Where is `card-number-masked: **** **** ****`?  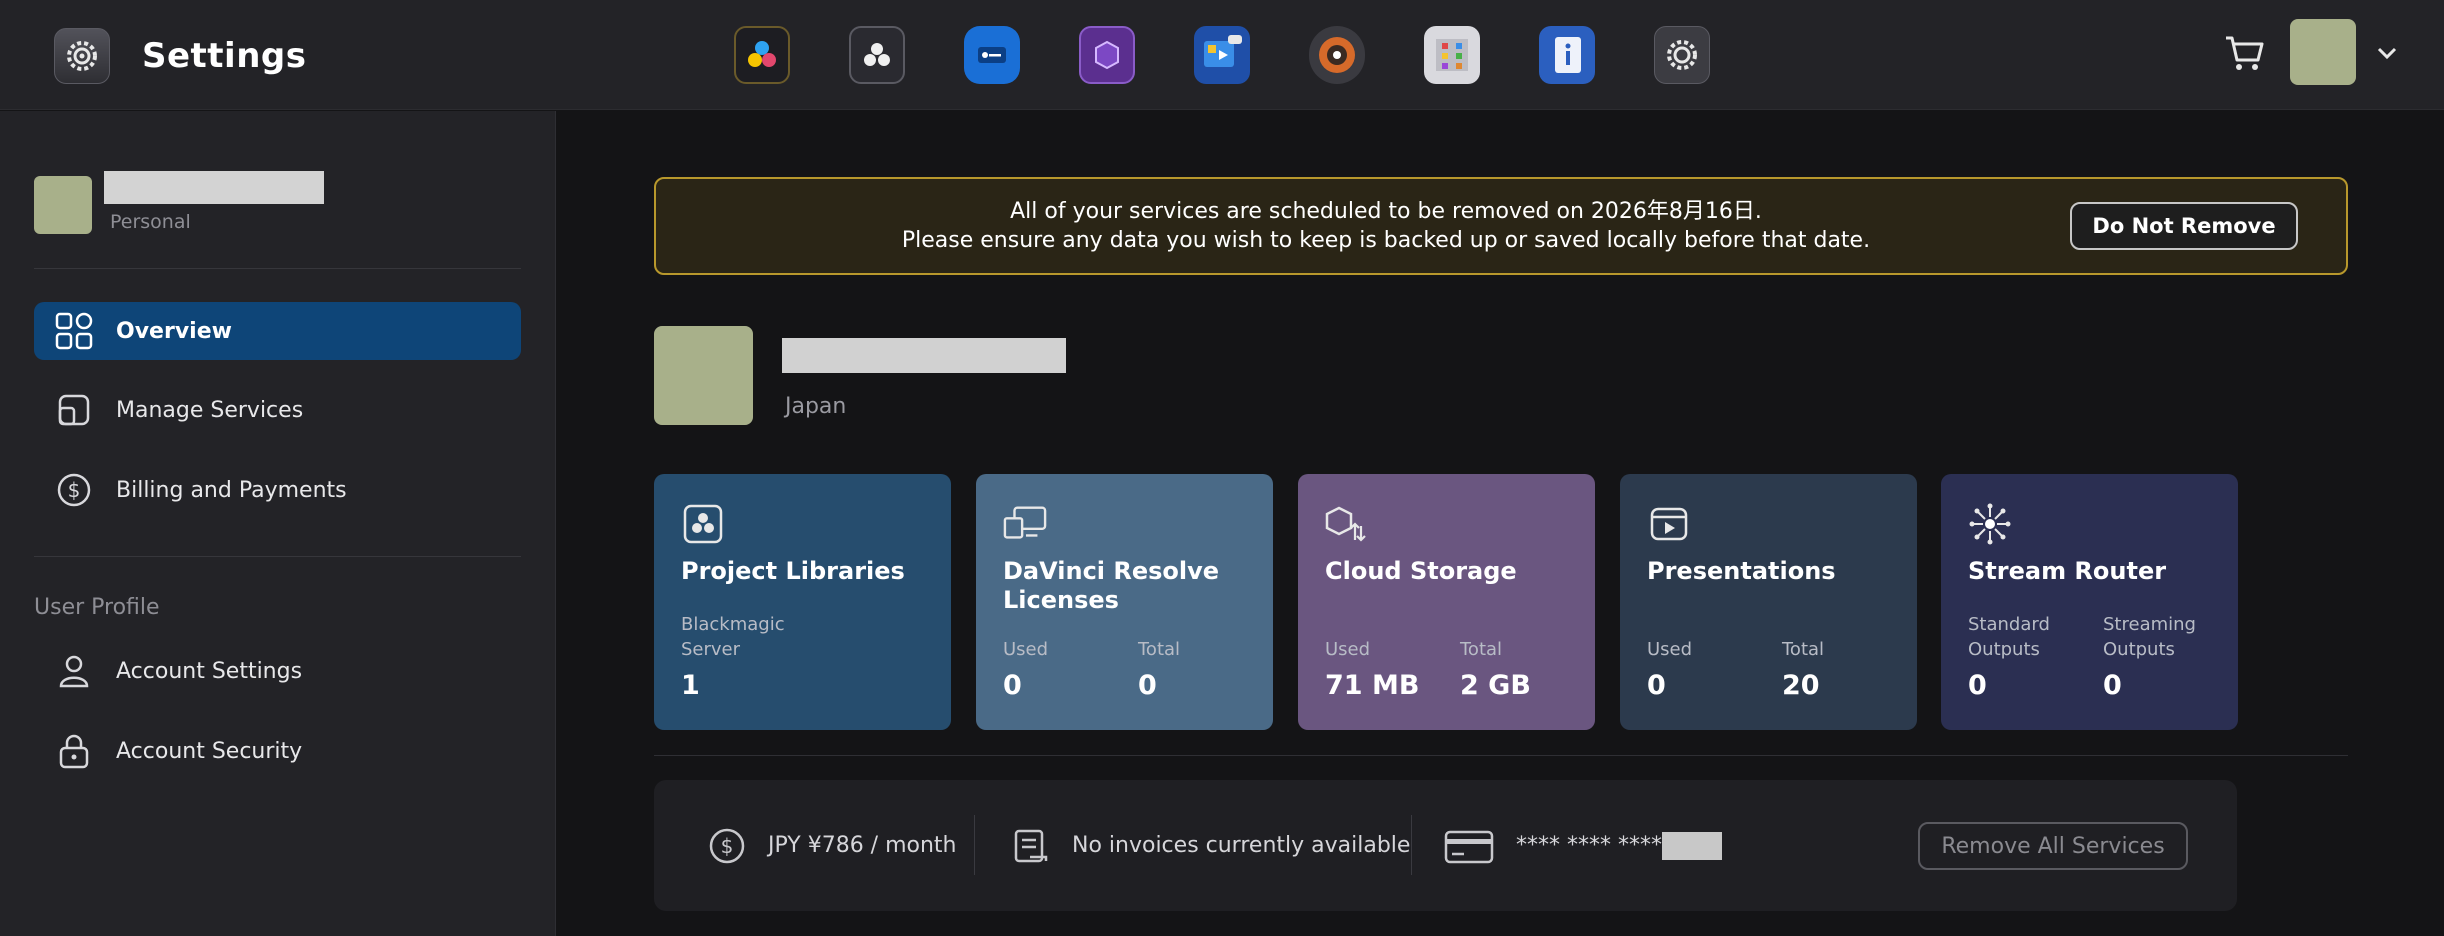
card-number-masked: **** **** **** is located at coordinates (1589, 845).